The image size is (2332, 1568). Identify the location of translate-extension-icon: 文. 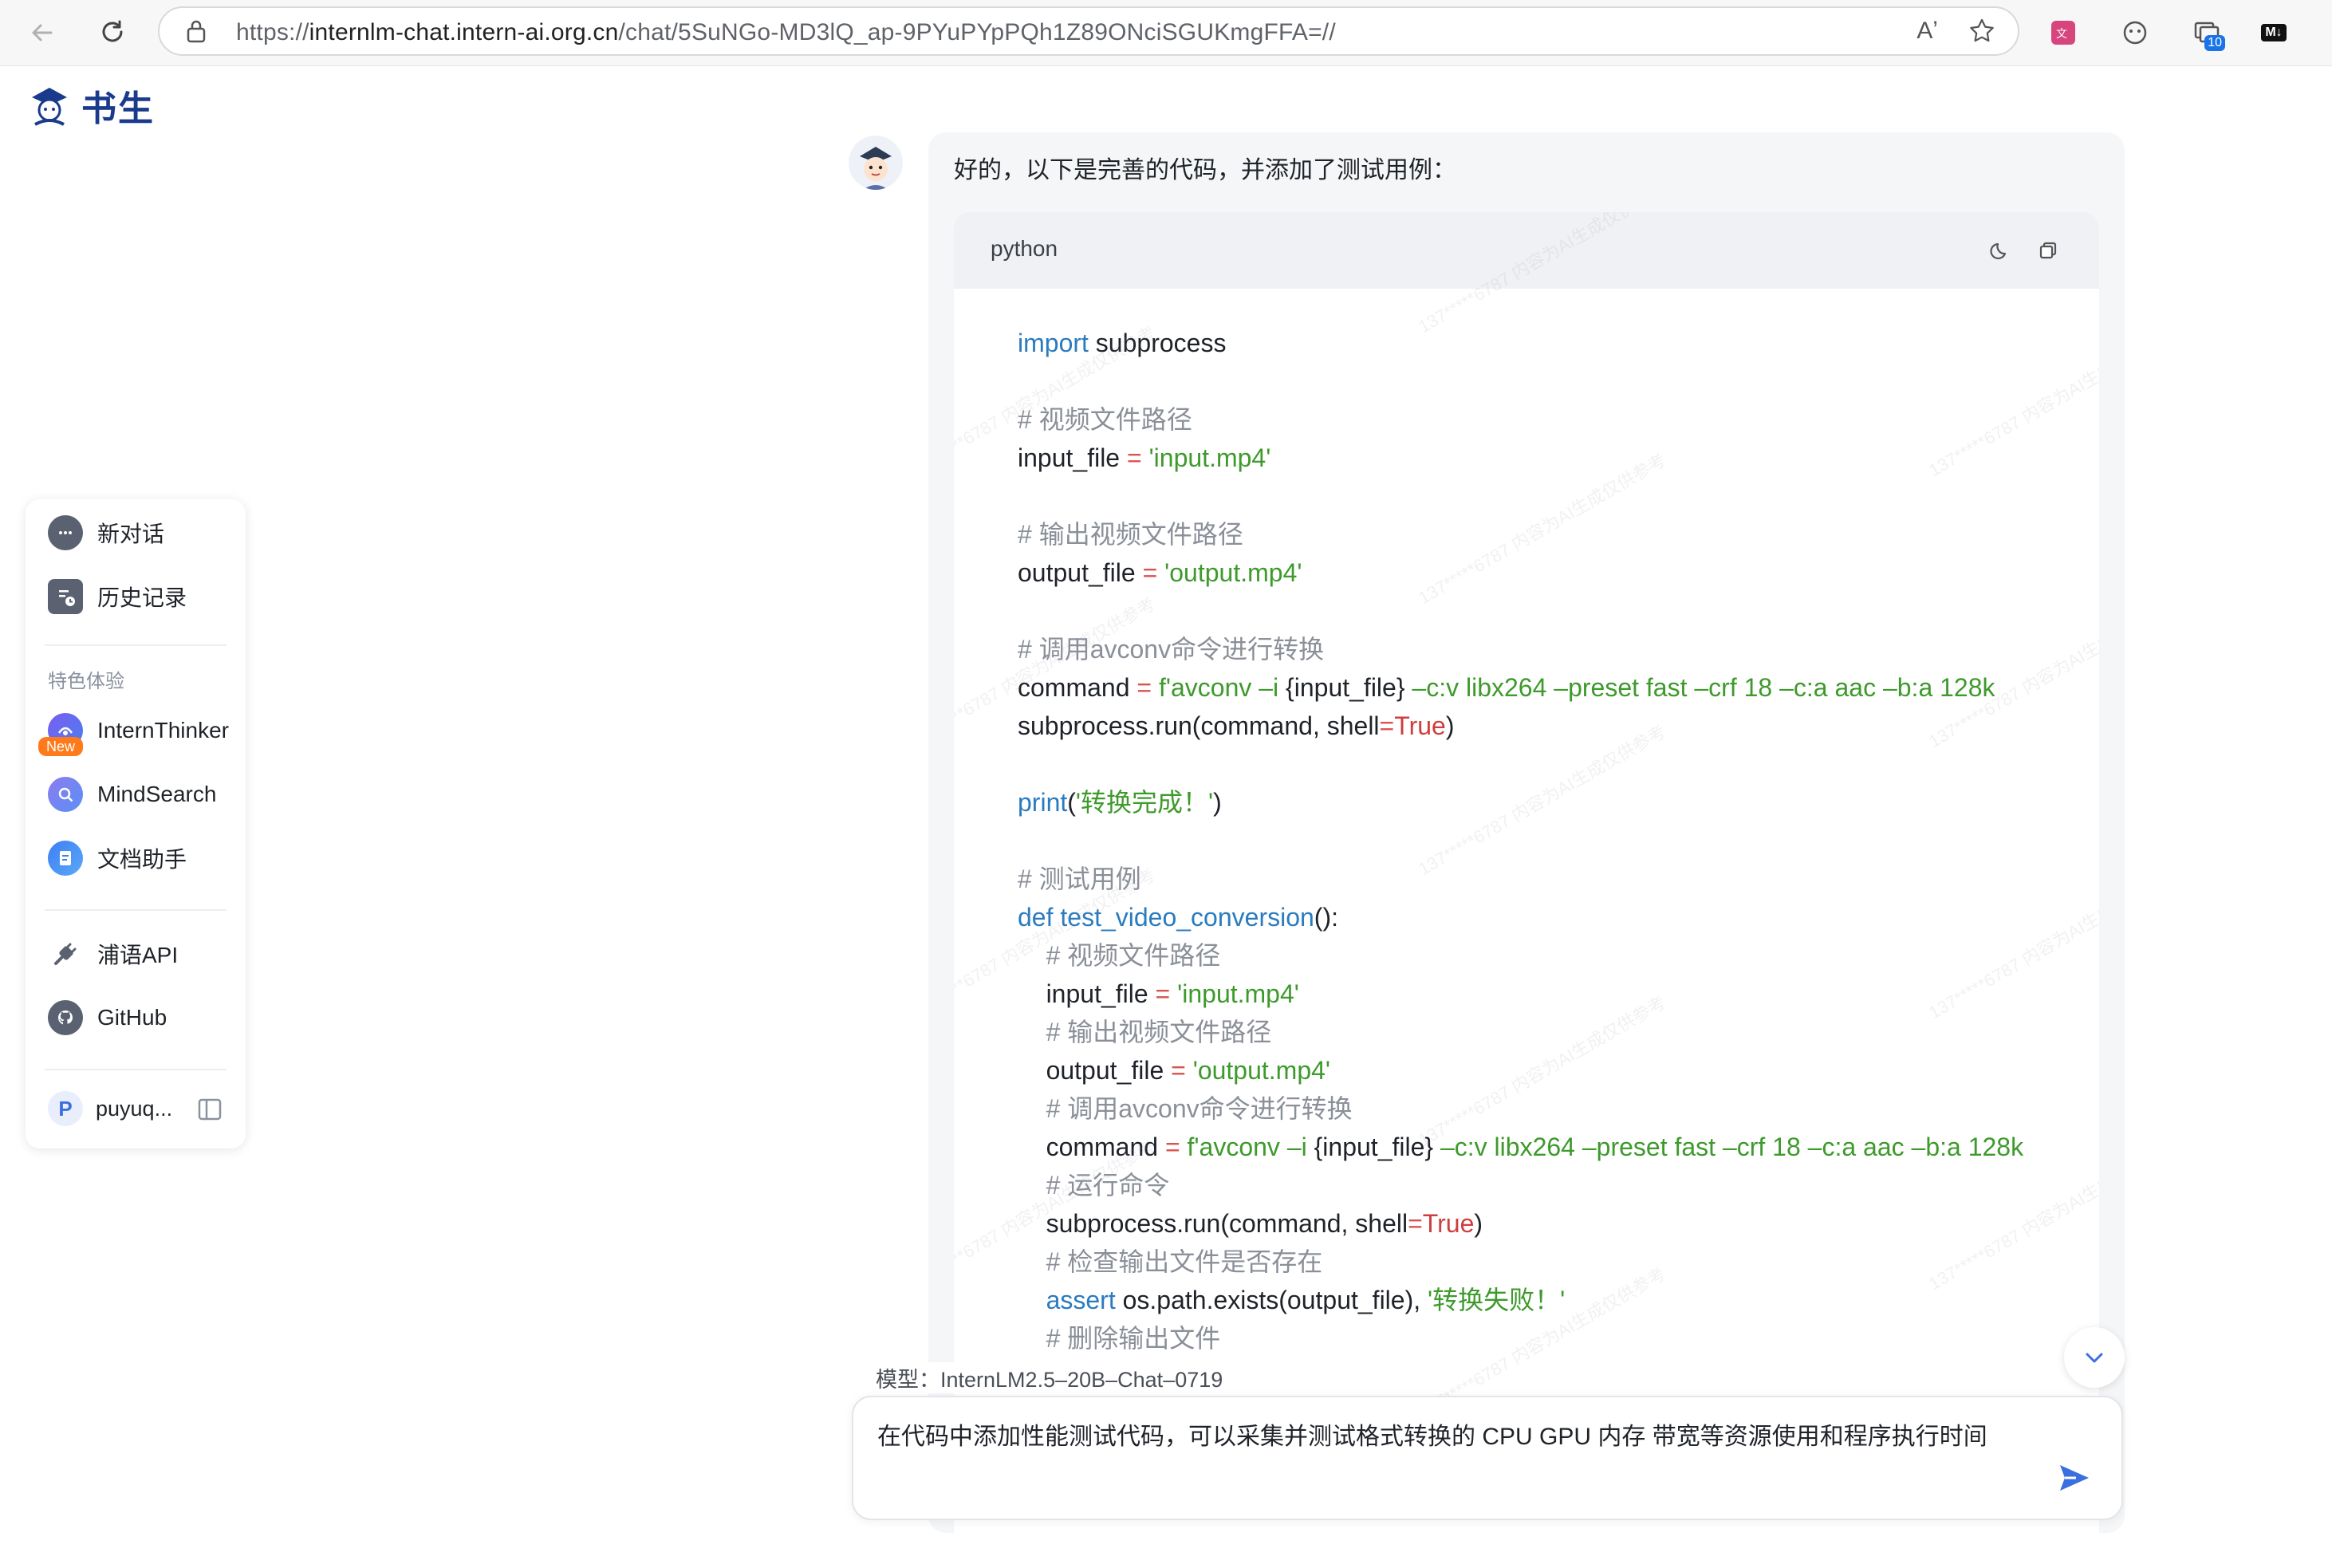
(2063, 32).